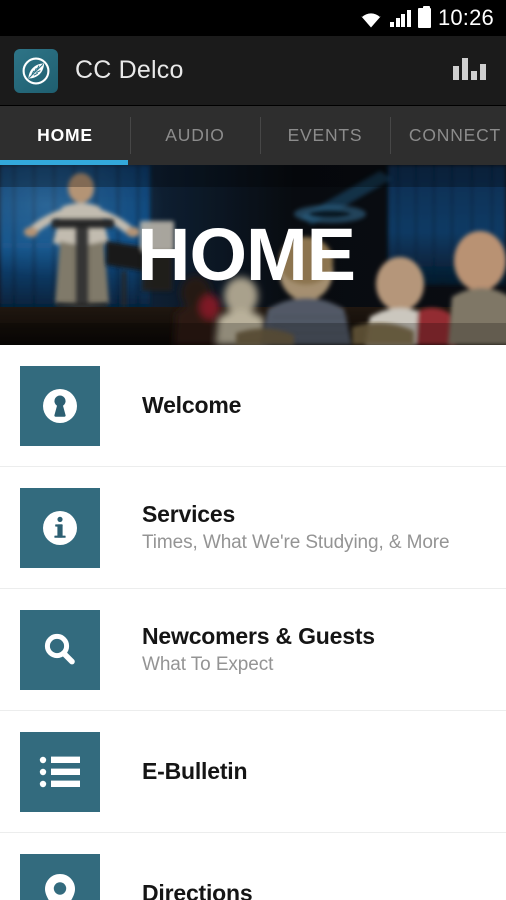 The height and width of the screenshot is (900, 506). Describe the element at coordinates (258, 650) in the screenshot. I see `list-item-text: Newcomers & Guests What To Expect` at that location.